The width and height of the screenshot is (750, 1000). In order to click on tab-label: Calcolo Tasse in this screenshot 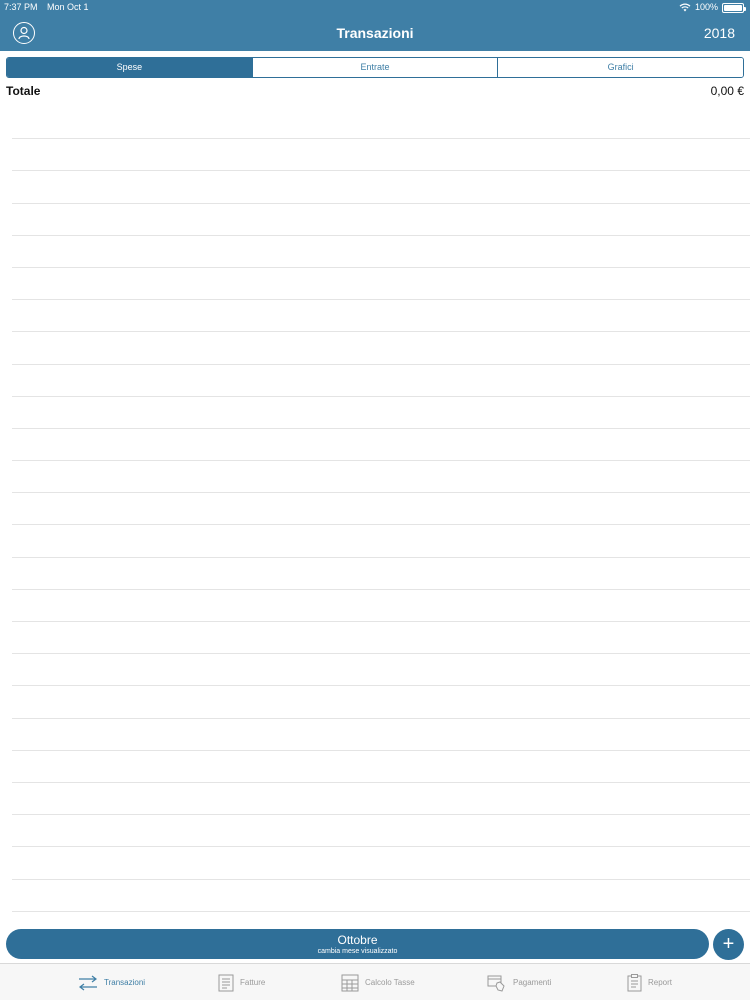, I will do `click(390, 982)`.